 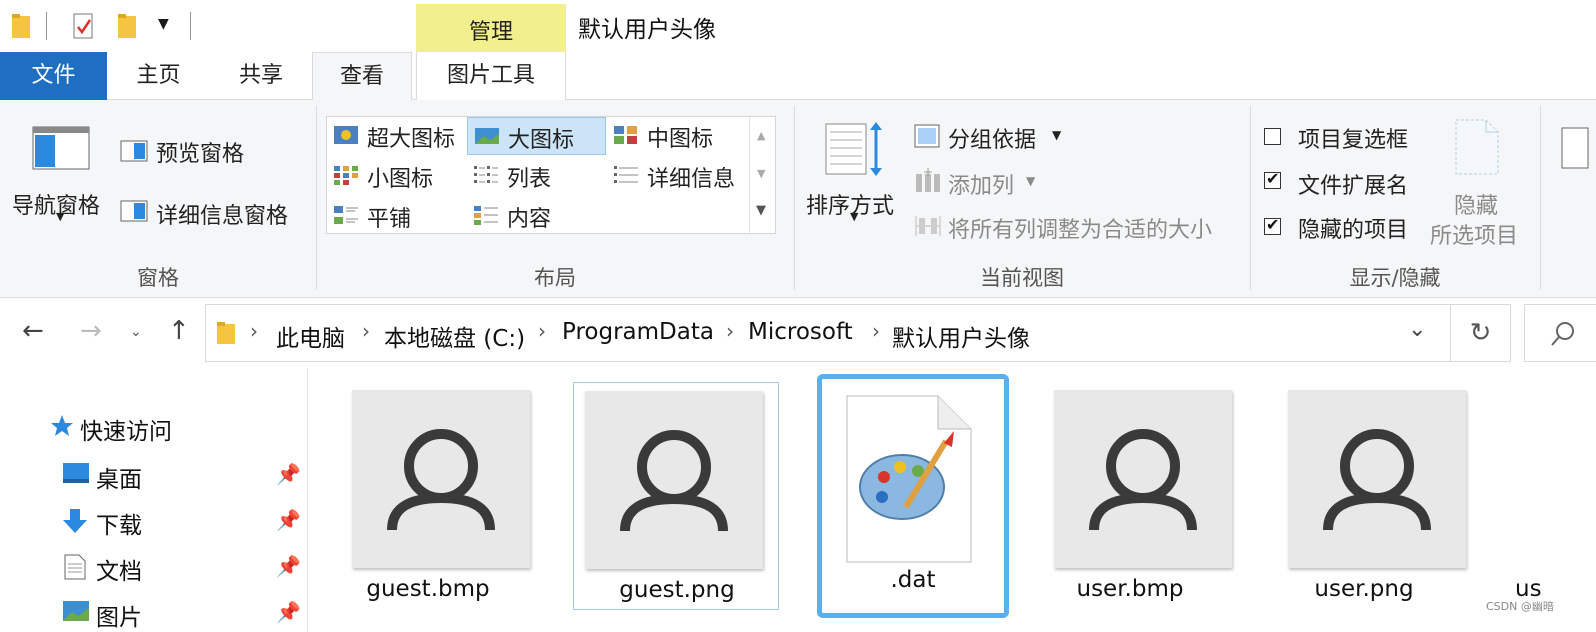 I want to click on breadcrumb-this-pc: 此电脑, so click(x=310, y=336).